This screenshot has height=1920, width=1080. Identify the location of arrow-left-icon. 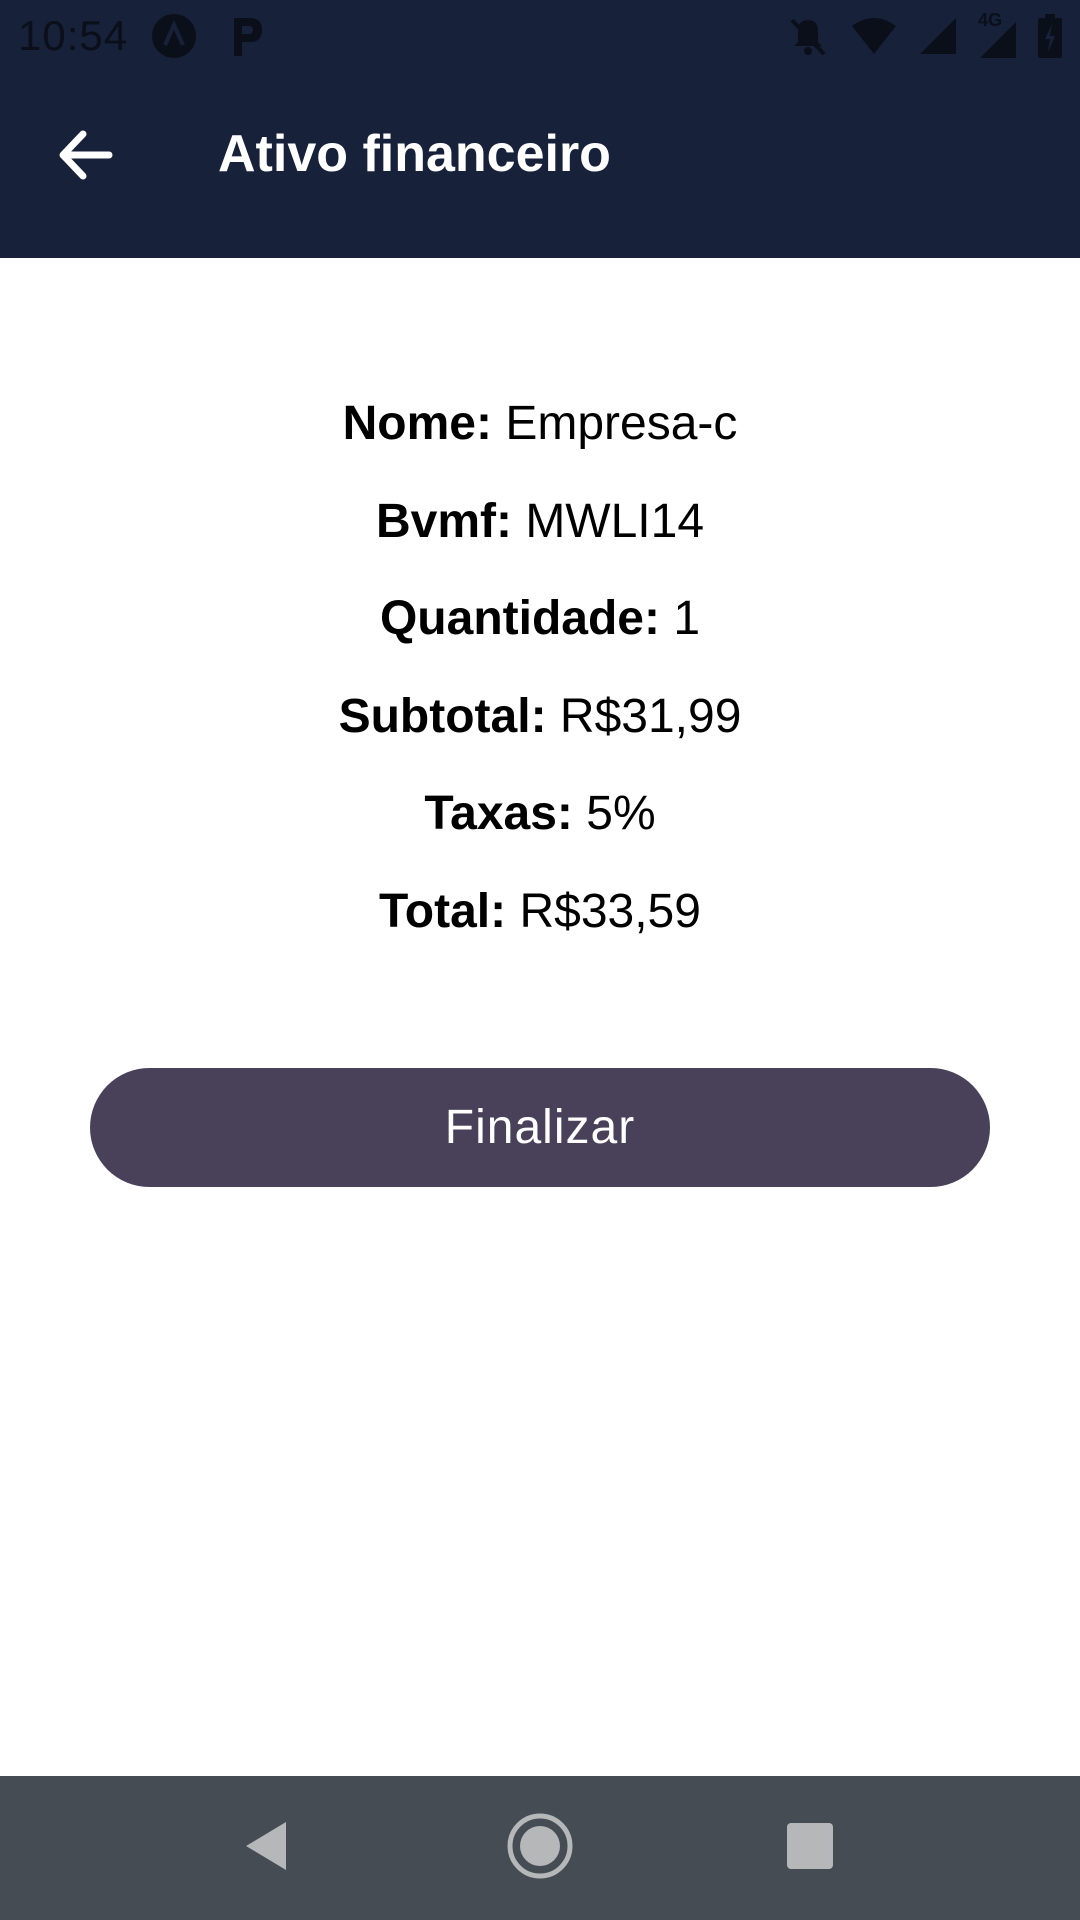
(85, 157).